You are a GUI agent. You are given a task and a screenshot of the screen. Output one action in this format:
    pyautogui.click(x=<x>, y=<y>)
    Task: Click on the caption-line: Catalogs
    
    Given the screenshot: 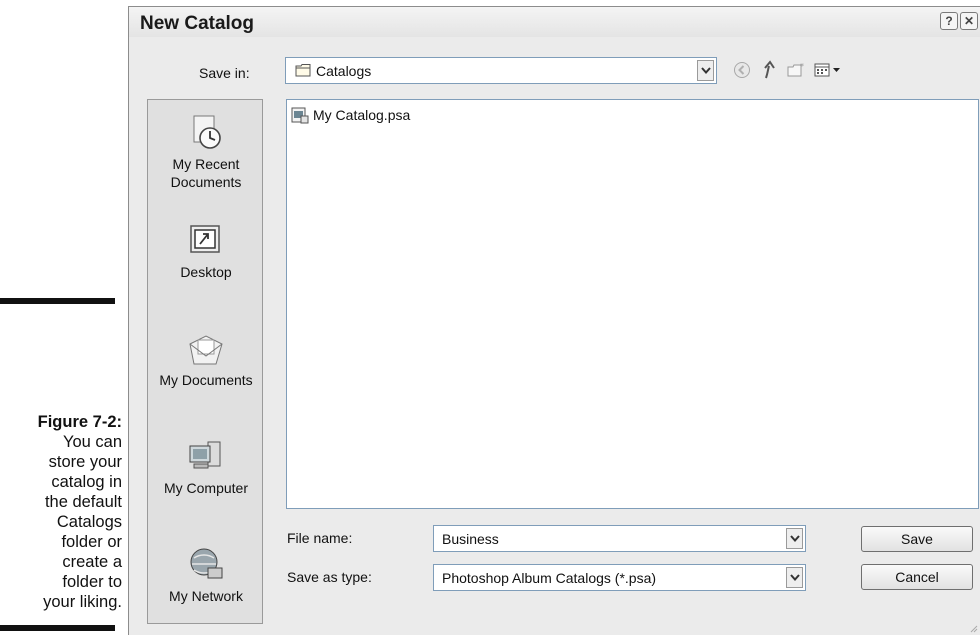 What is the action you would take?
    pyautogui.click(x=89, y=522)
    